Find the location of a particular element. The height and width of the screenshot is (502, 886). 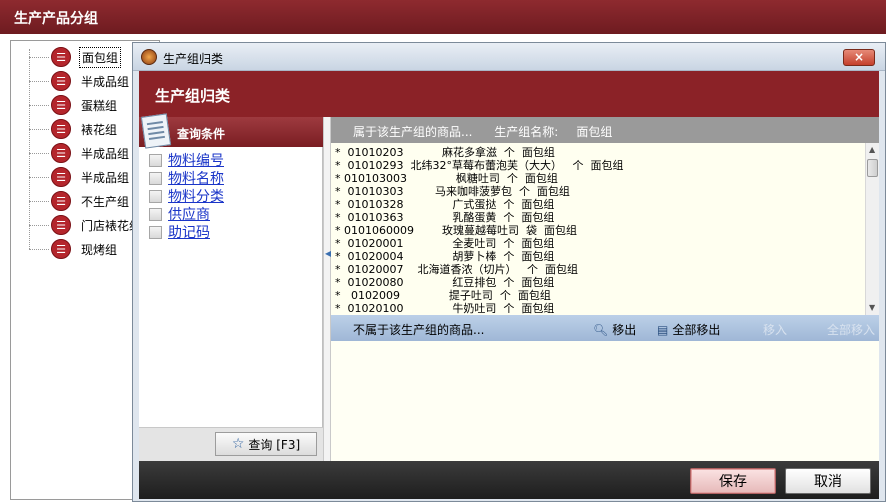

dialog-title-bar: 生产组归类 × is located at coordinates (509, 57).